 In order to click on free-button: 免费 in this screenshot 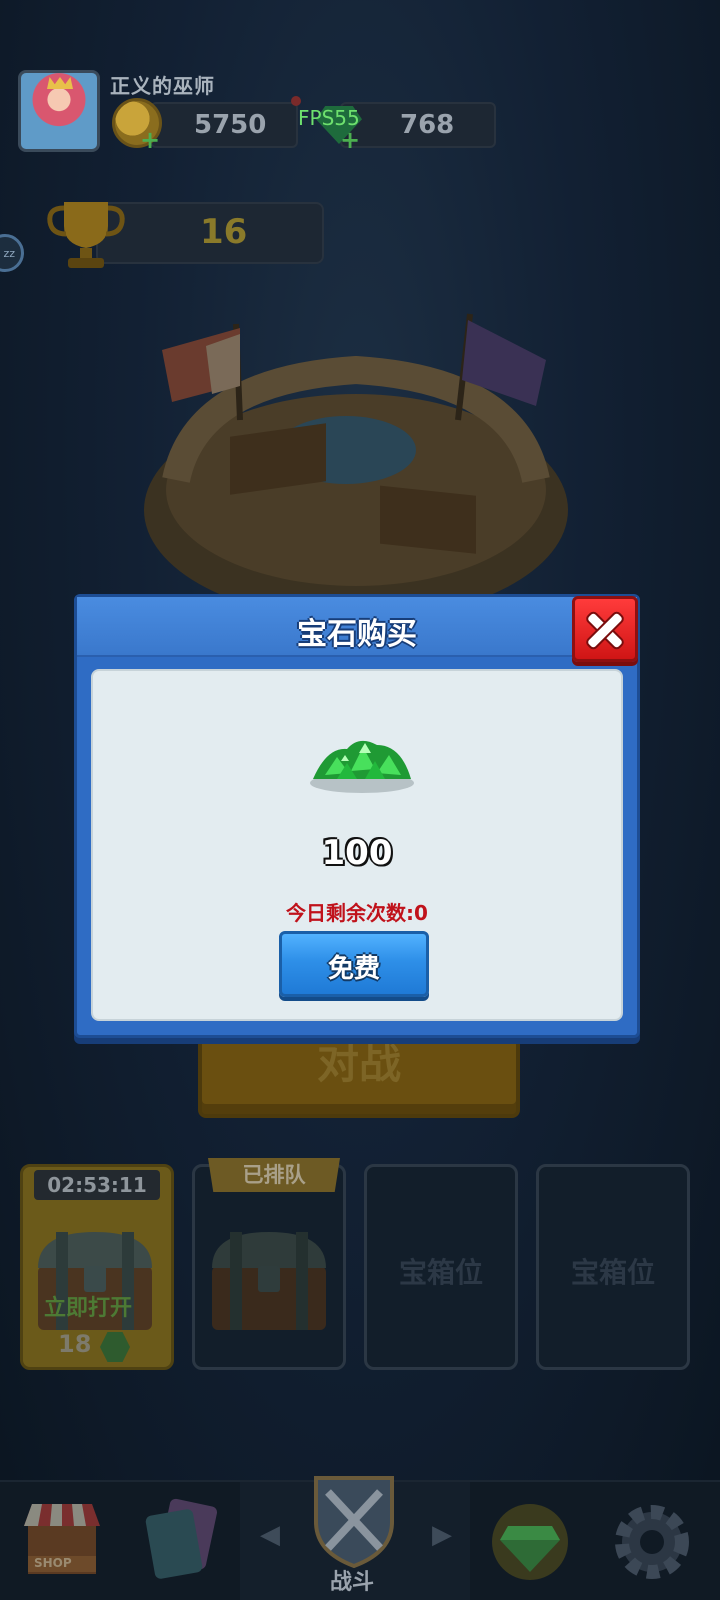, I will do `click(354, 964)`.